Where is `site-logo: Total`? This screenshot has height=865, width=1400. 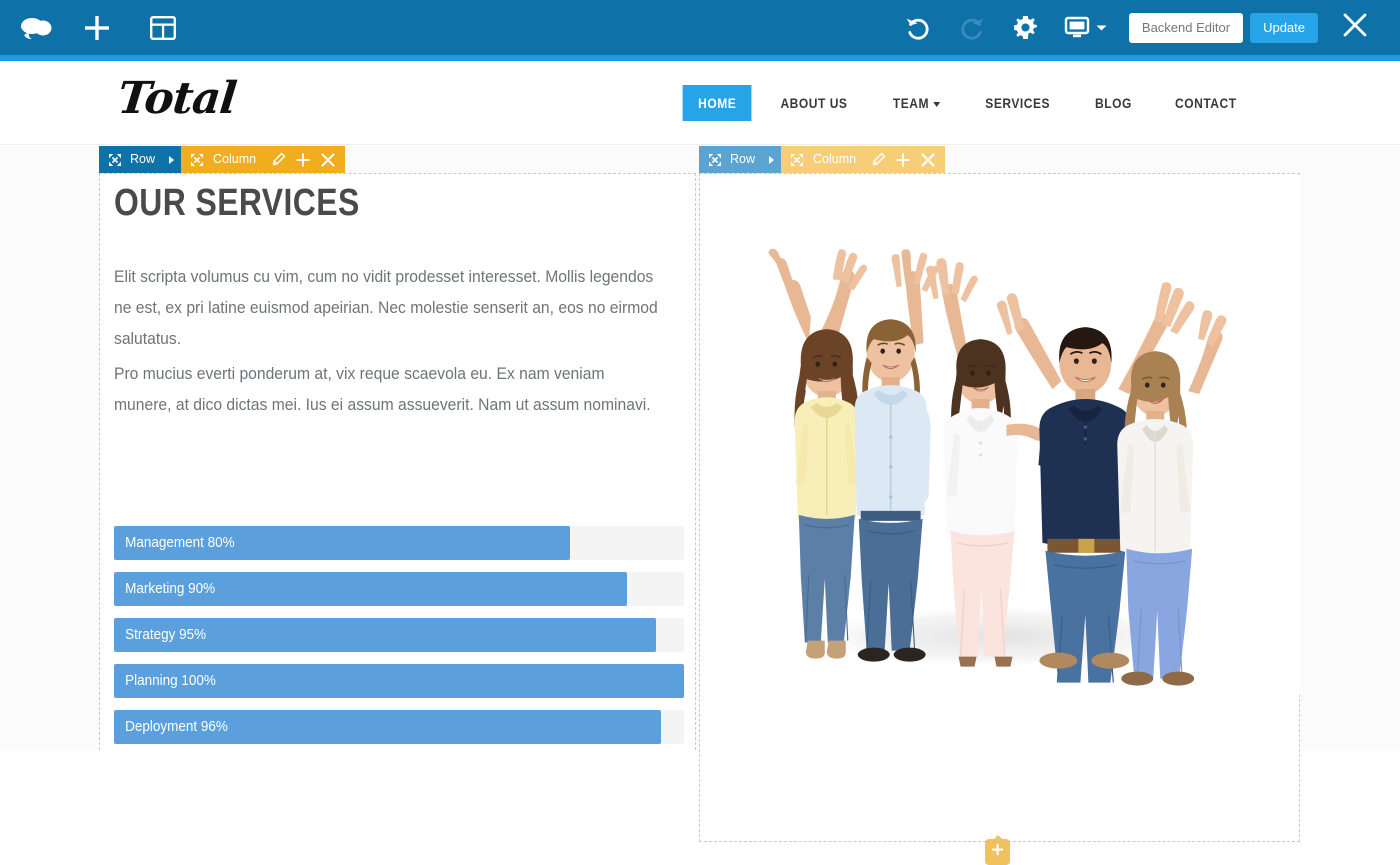
site-logo: Total is located at coordinates (176, 98).